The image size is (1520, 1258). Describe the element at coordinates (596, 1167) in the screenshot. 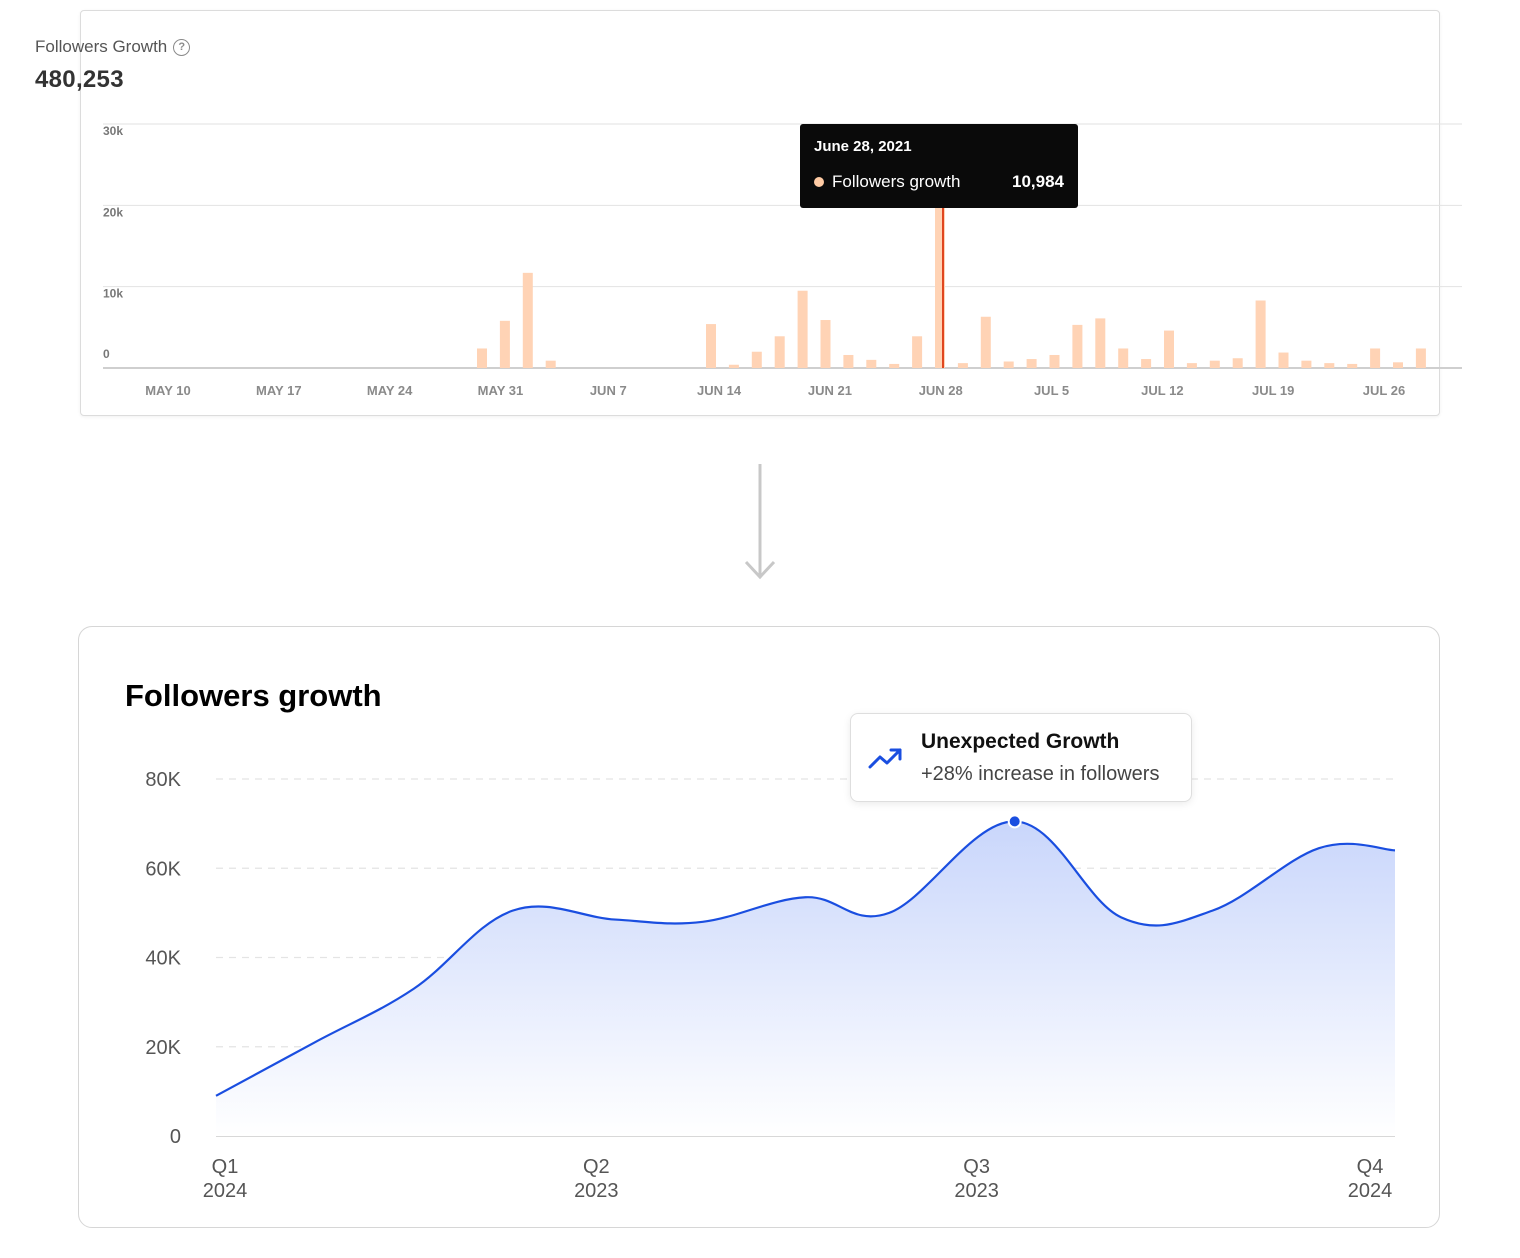

I see `area-x-tick-quarter: Q2` at that location.